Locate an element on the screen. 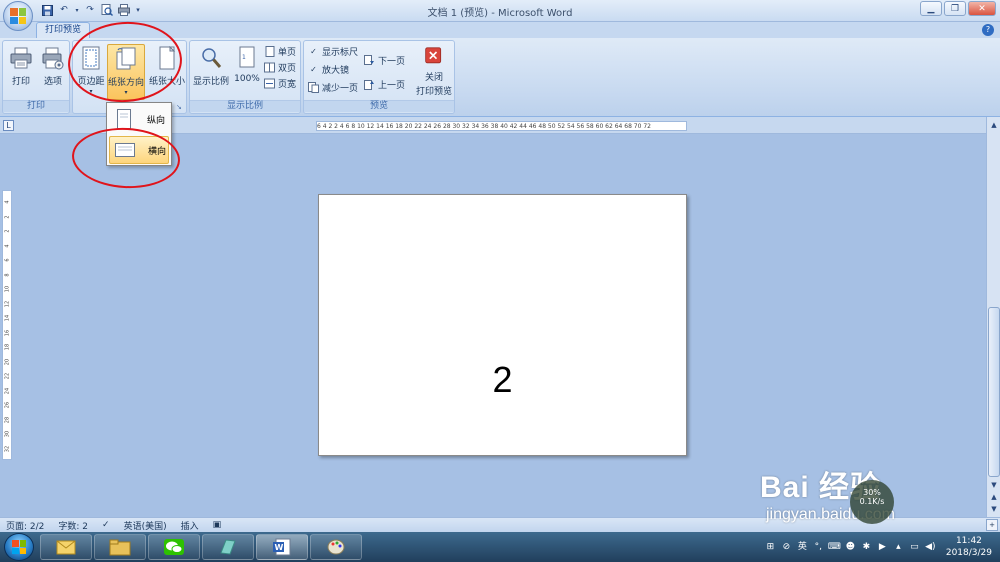 The width and height of the screenshot is (1000, 562). scroll-up-icon: ▲ is located at coordinates (994, 125).